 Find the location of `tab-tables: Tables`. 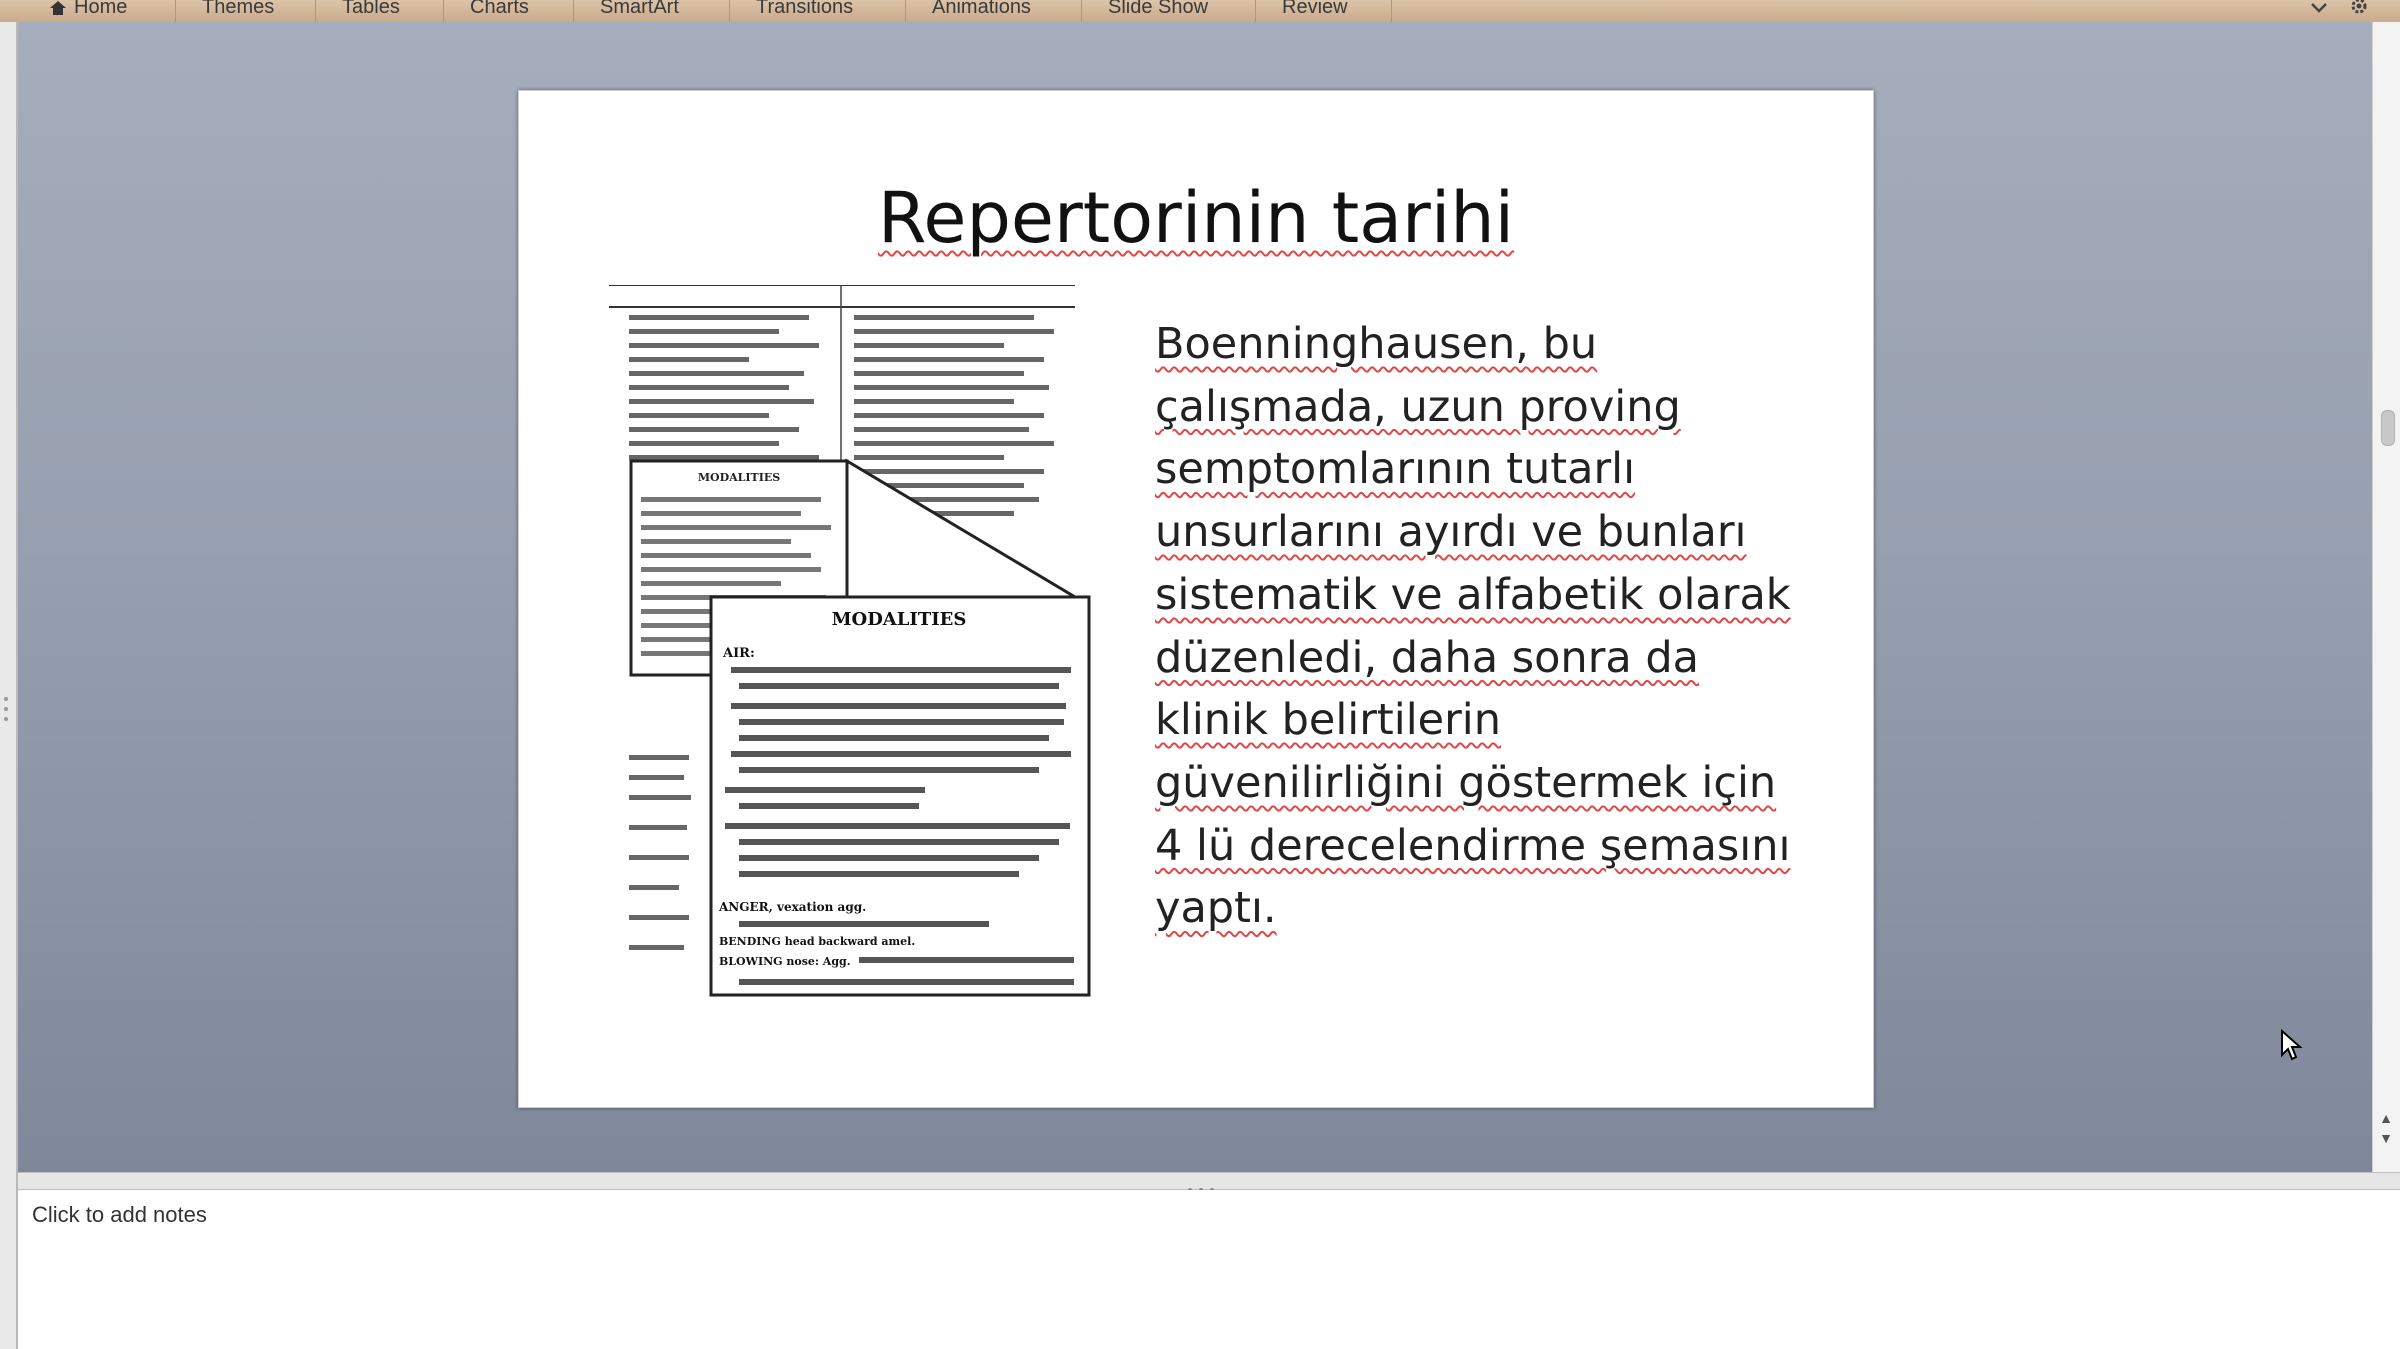

tab-tables: Tables is located at coordinates (380, 11).